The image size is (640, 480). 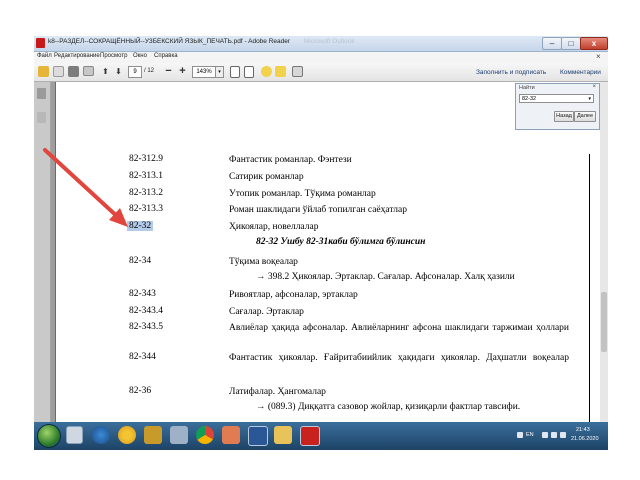 I want to click on menu-view: Просмотр, so click(x=113, y=56).